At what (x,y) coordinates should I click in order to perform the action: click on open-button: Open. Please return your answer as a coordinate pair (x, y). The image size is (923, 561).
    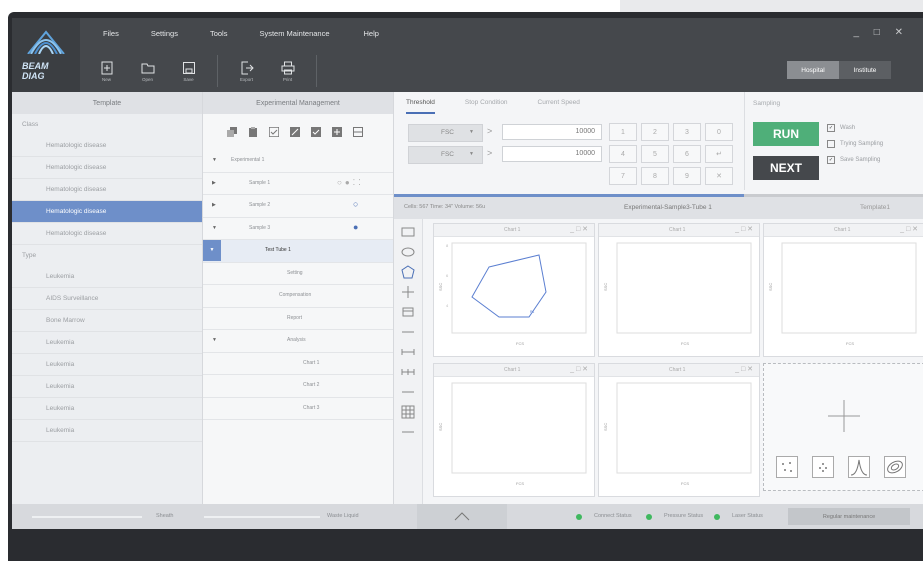
    Looking at the image, I should click on (147, 71).